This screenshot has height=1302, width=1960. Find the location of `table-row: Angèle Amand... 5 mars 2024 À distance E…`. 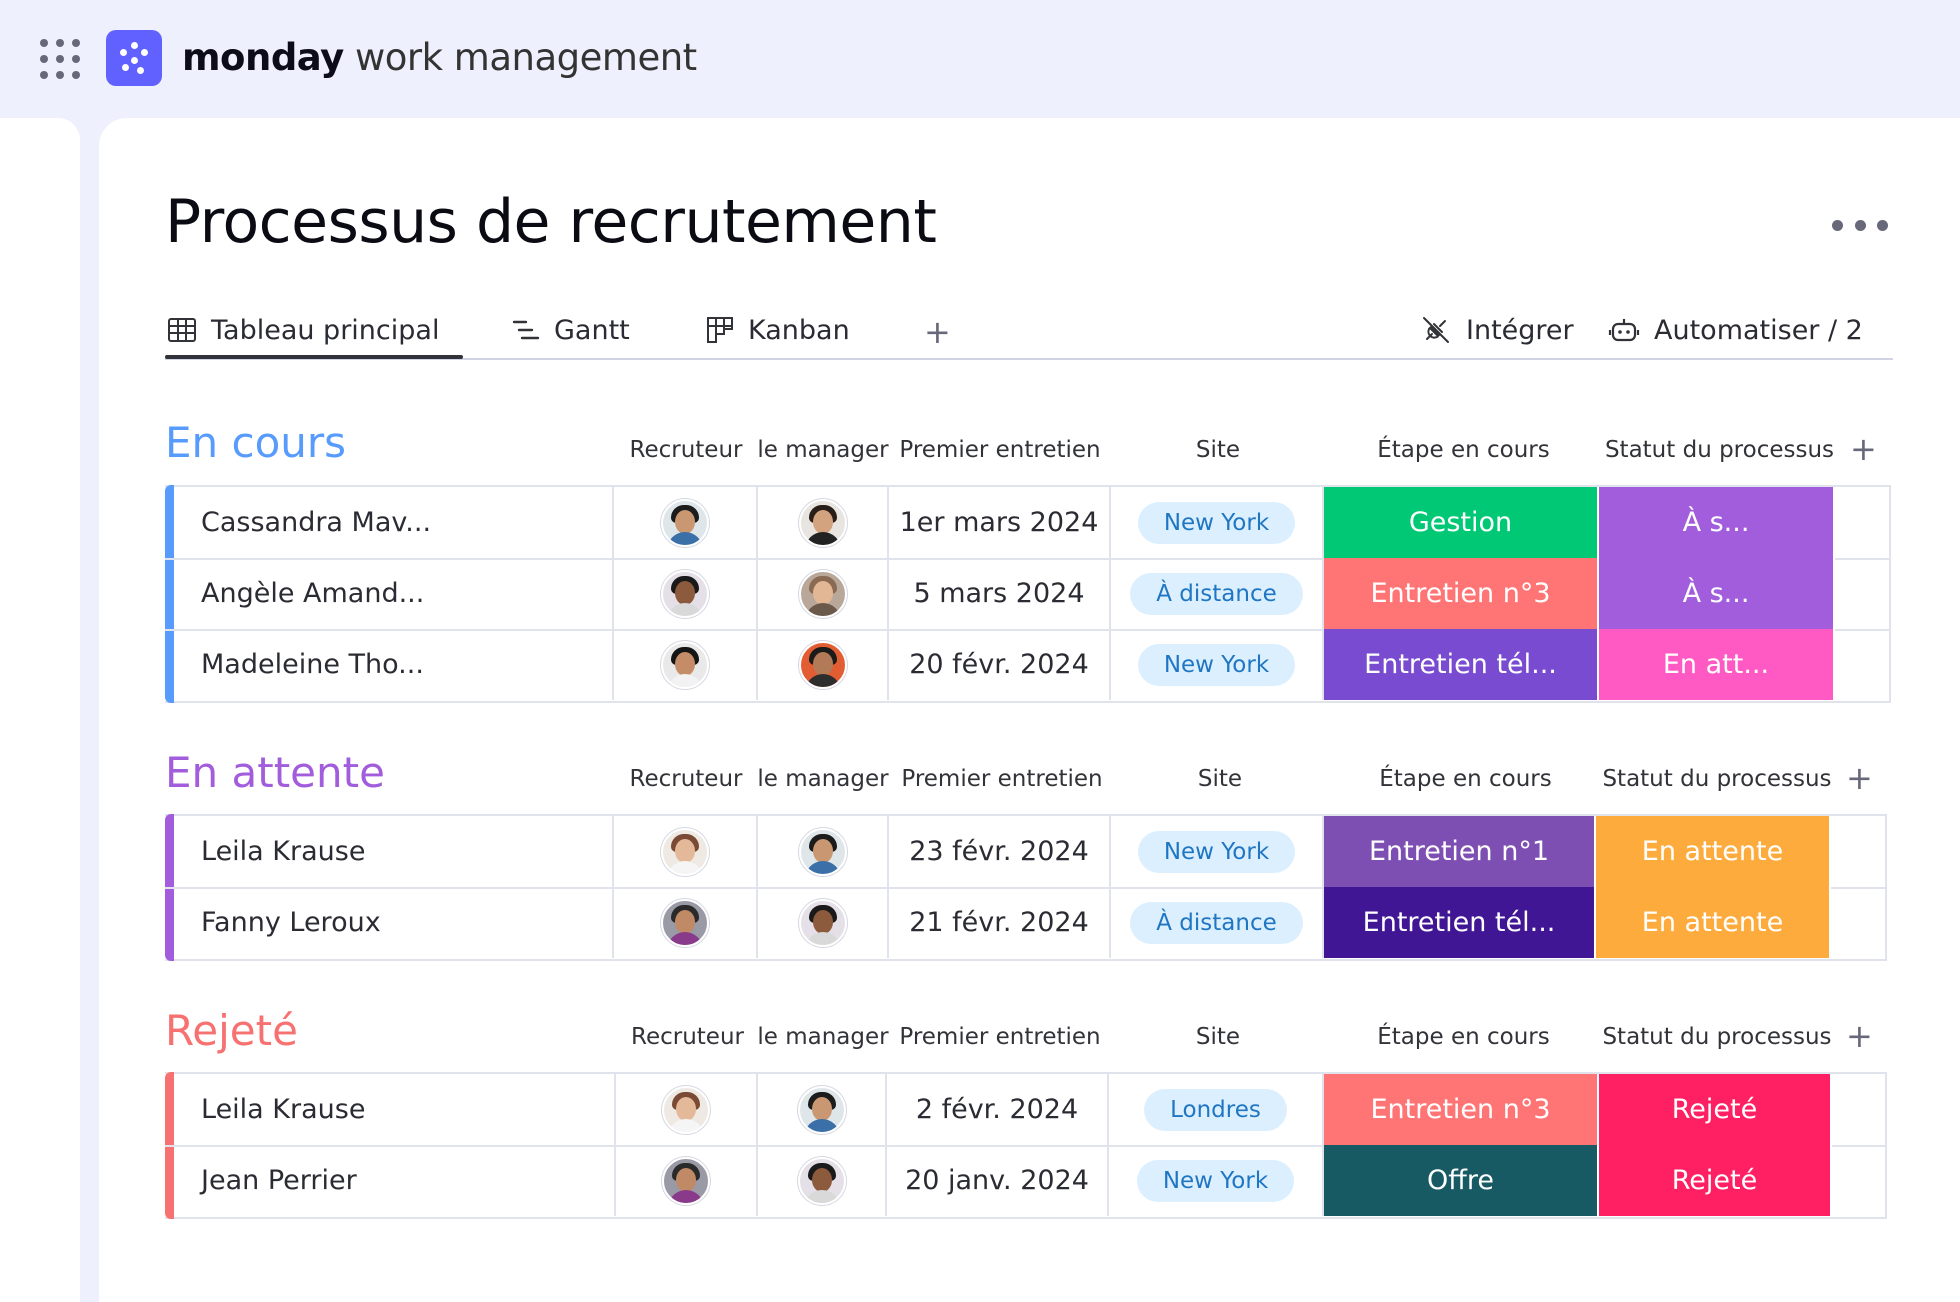

table-row: Angèle Amand... 5 mars 2024 À distance E… is located at coordinates (1027, 594).